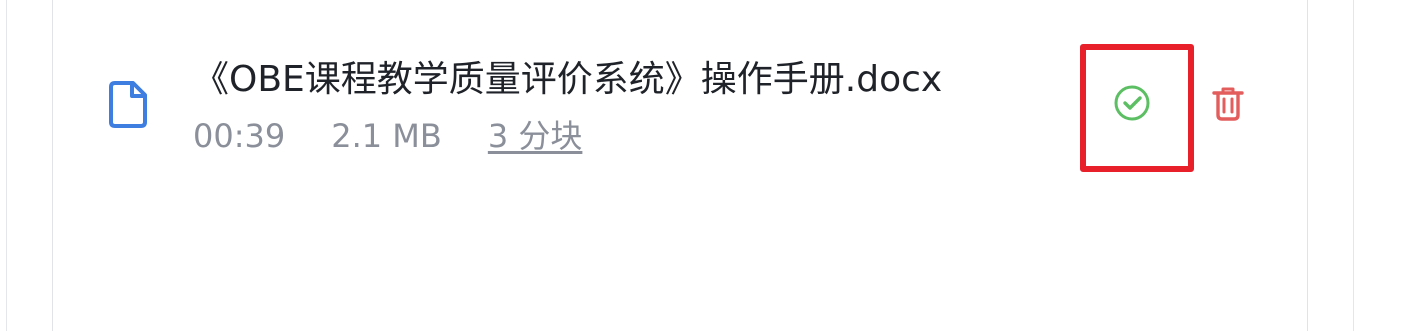 This screenshot has height=331, width=1401. I want to click on chunks-link: 3 分块, so click(535, 136).